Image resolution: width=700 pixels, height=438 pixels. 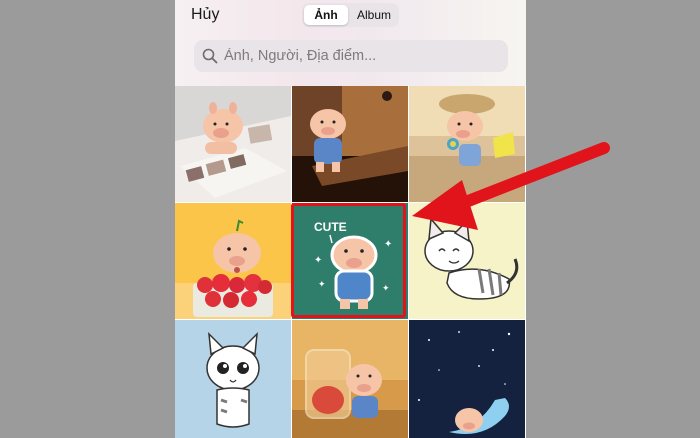 I want to click on pig-strawberries-image, so click(x=233, y=261).